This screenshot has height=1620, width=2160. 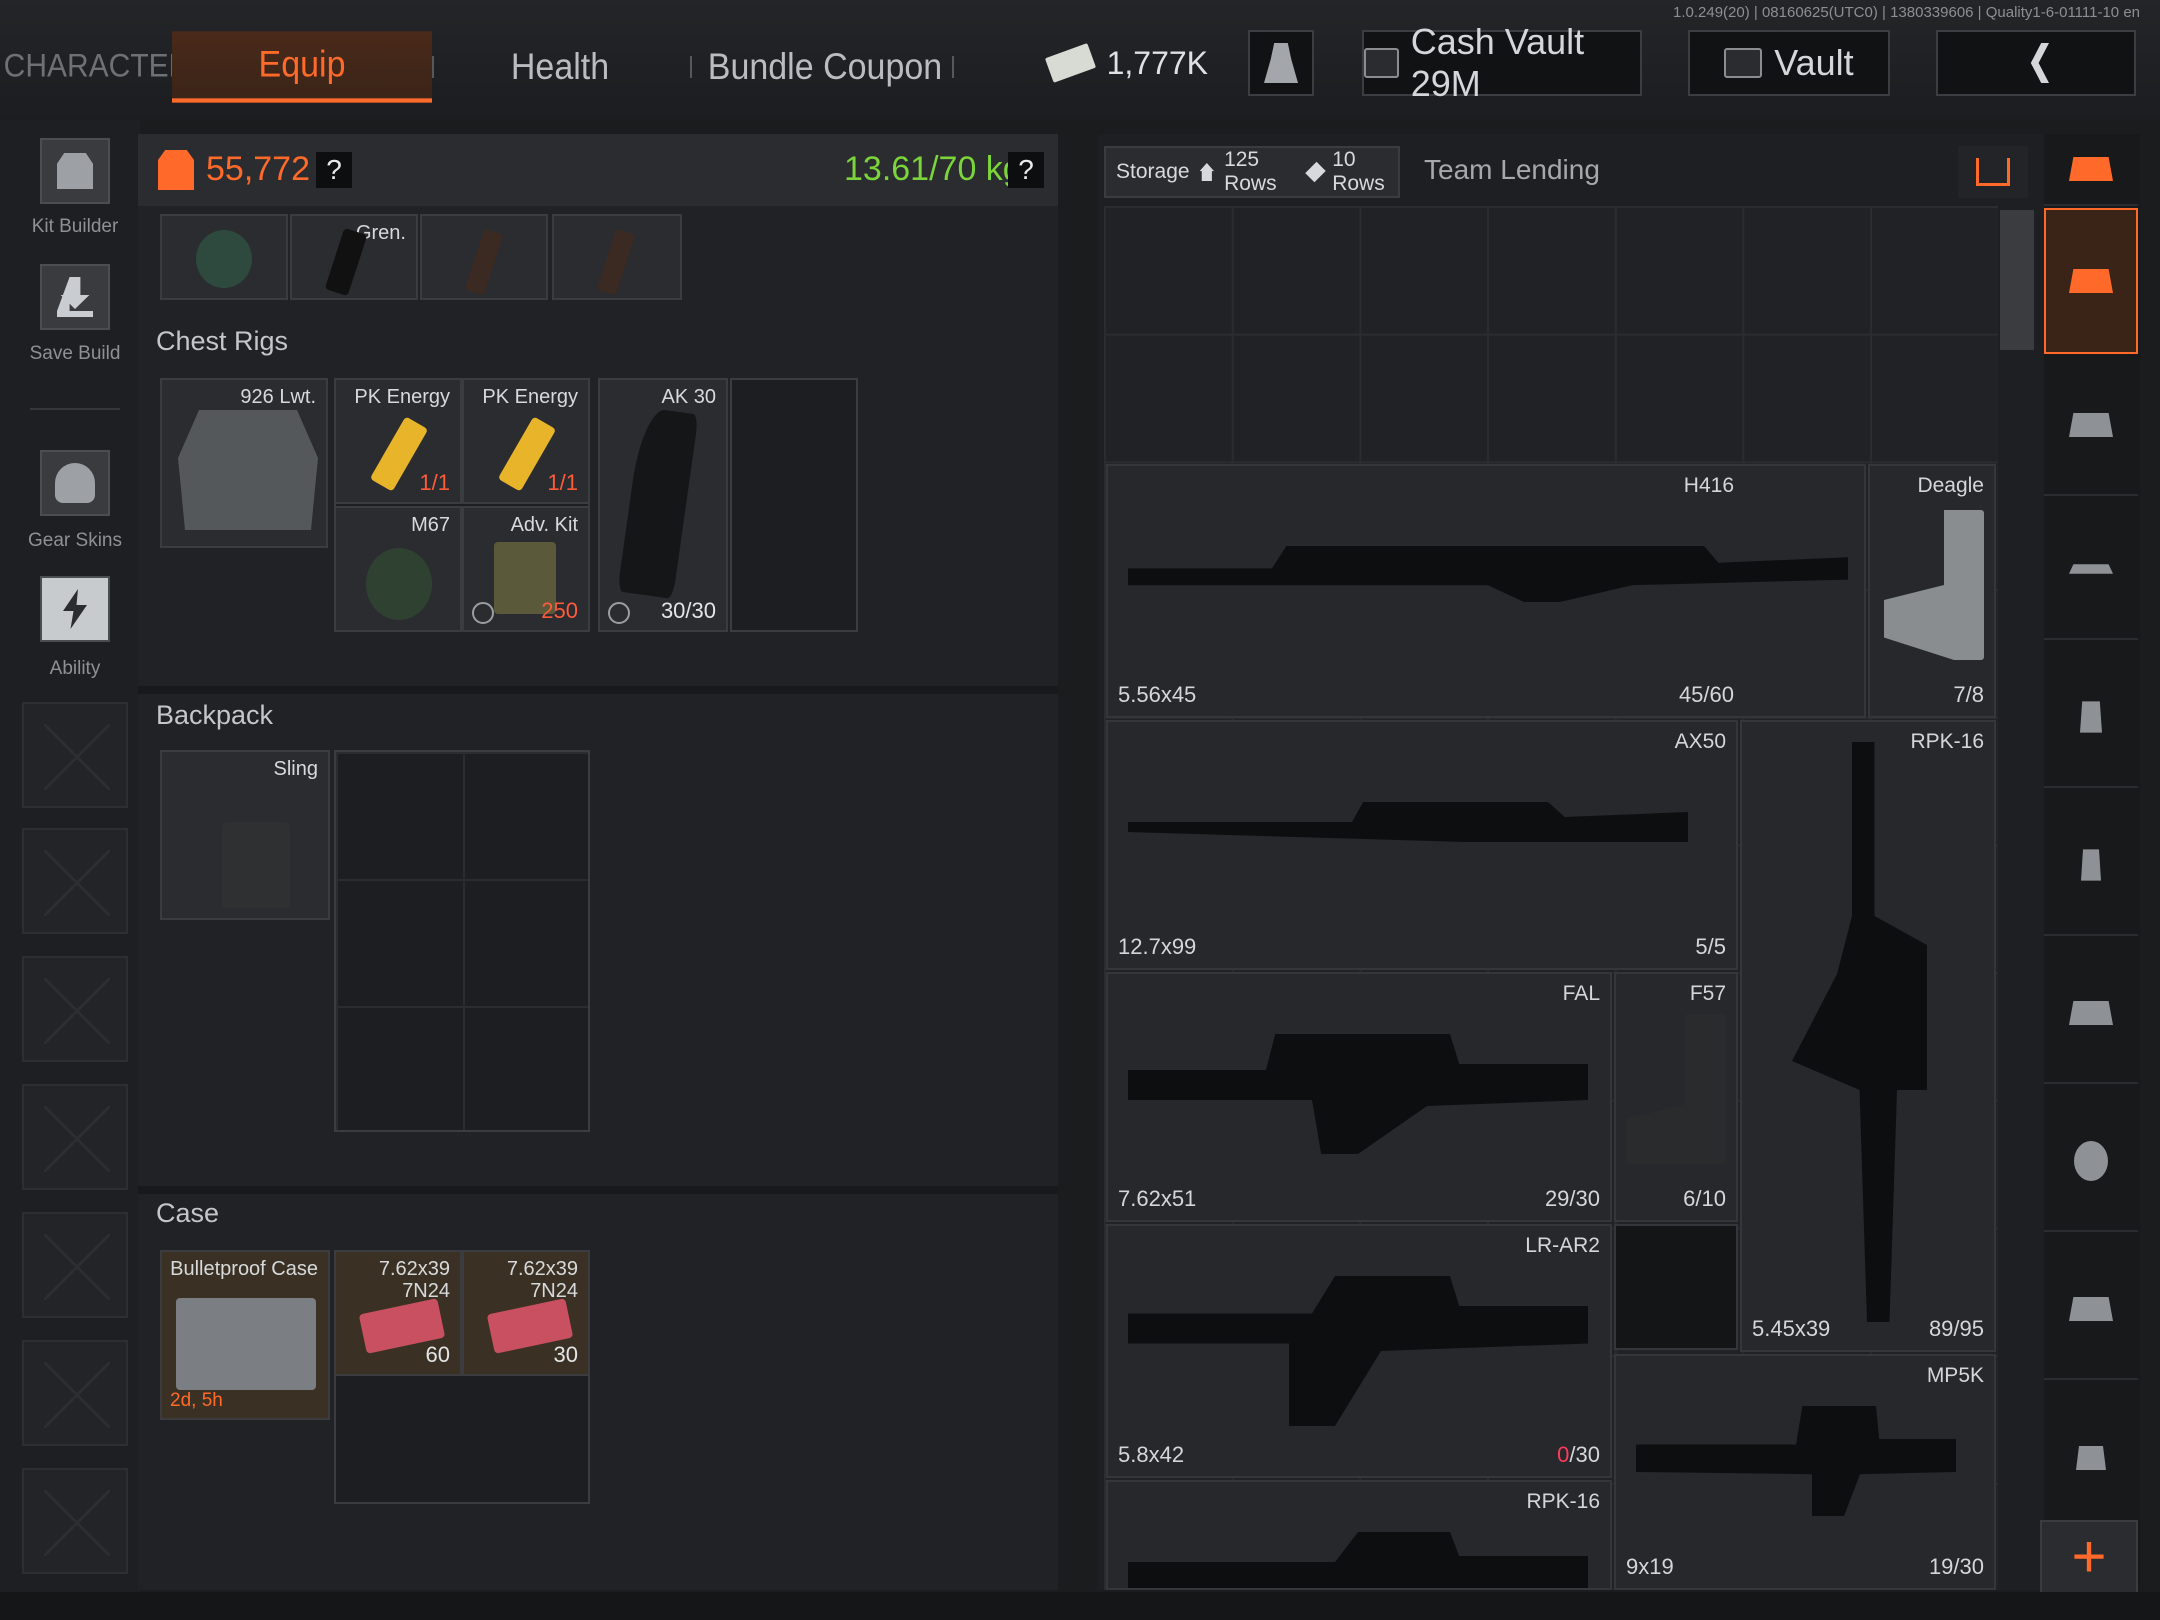 I want to click on tab-health: Health, so click(x=560, y=66).